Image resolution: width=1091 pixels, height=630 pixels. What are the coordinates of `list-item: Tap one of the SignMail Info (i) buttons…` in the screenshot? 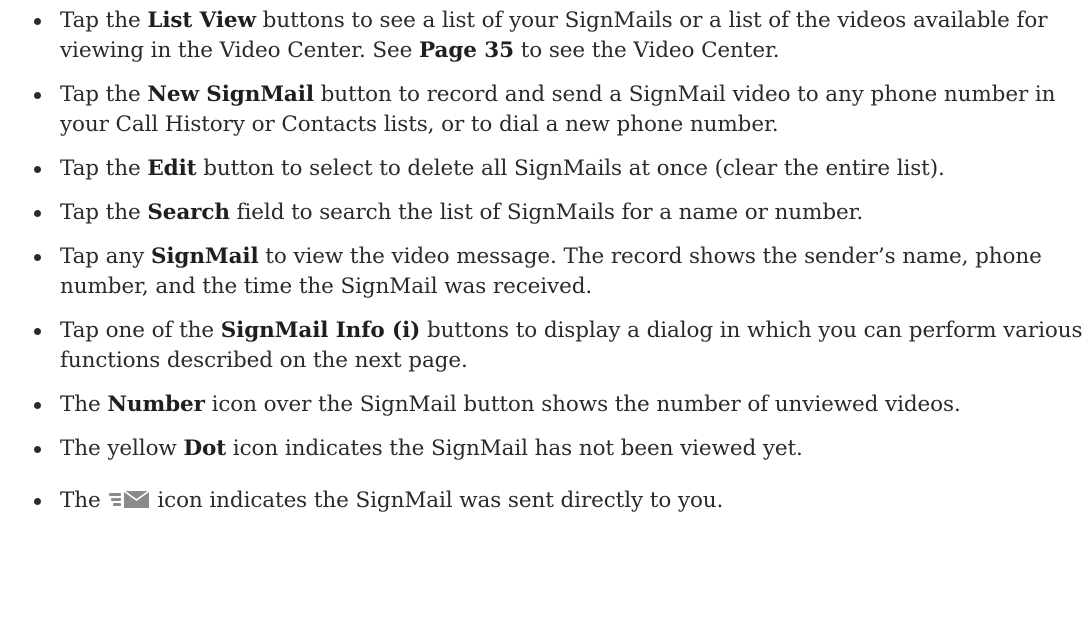 It's located at (545, 346).